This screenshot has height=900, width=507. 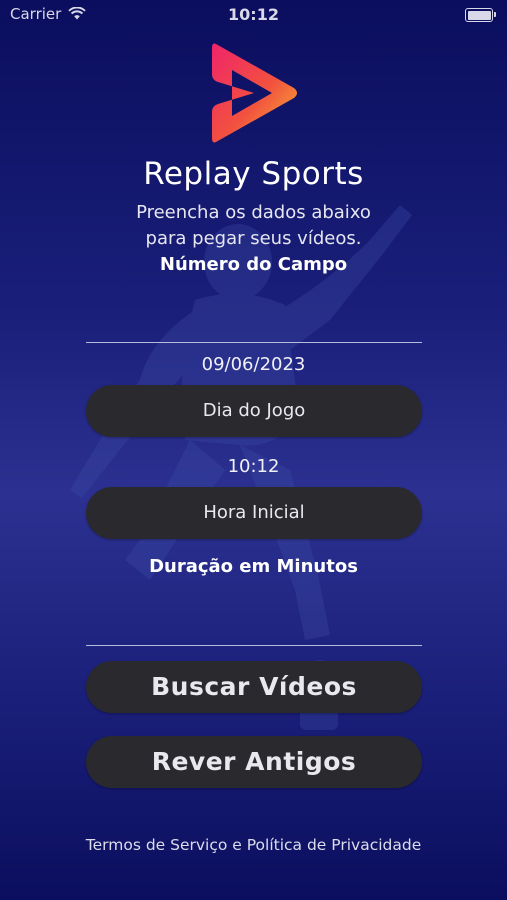 What do you see at coordinates (254, 687) in the screenshot?
I see `search-videos-button: Buscar Vídeos` at bounding box center [254, 687].